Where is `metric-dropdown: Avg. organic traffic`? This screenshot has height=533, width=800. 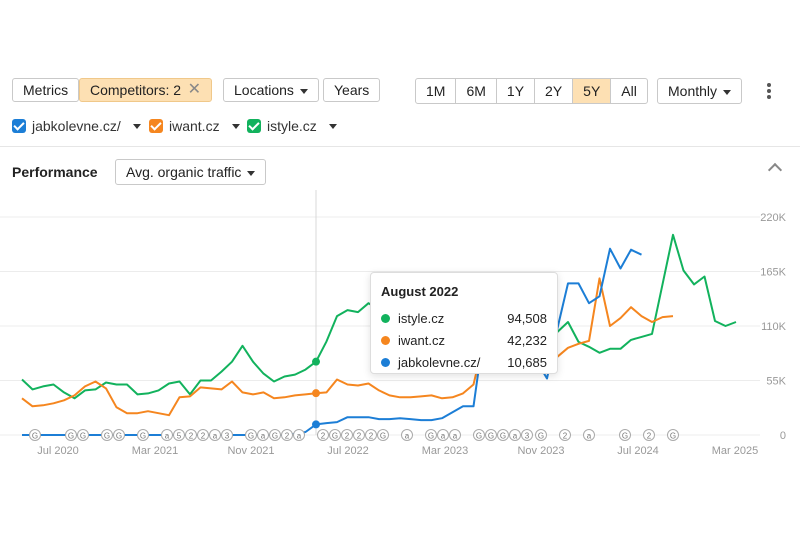 metric-dropdown: Avg. organic traffic is located at coordinates (191, 172).